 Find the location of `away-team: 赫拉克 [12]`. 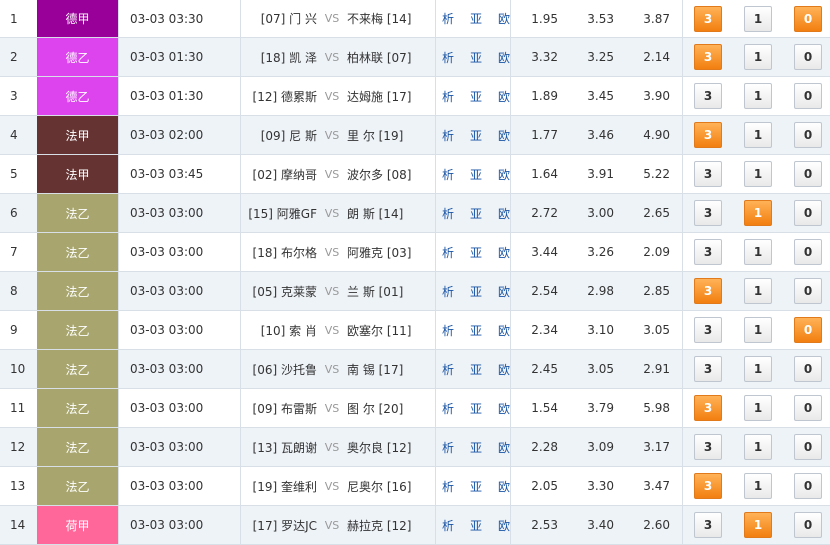

away-team: 赫拉克 [12] is located at coordinates (391, 525).